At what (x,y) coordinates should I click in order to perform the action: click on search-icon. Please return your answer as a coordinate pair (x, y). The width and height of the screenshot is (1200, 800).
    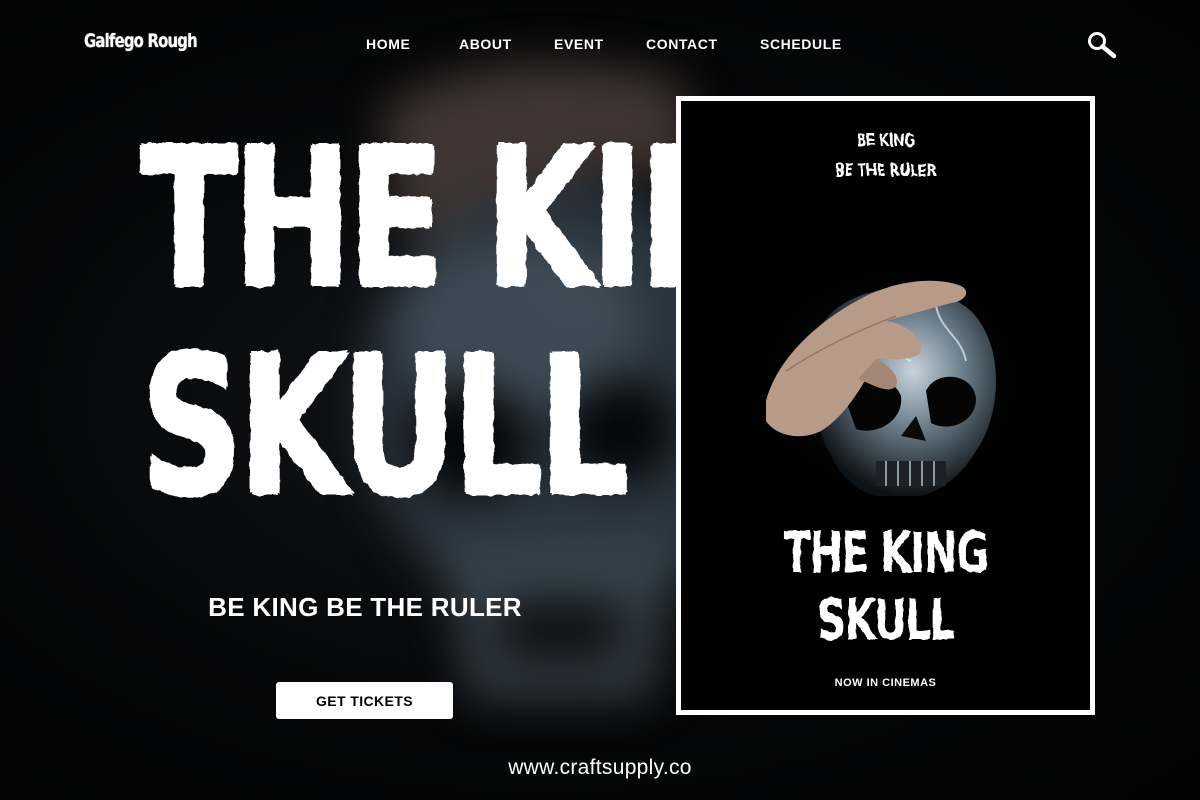
    Looking at the image, I should click on (1102, 45).